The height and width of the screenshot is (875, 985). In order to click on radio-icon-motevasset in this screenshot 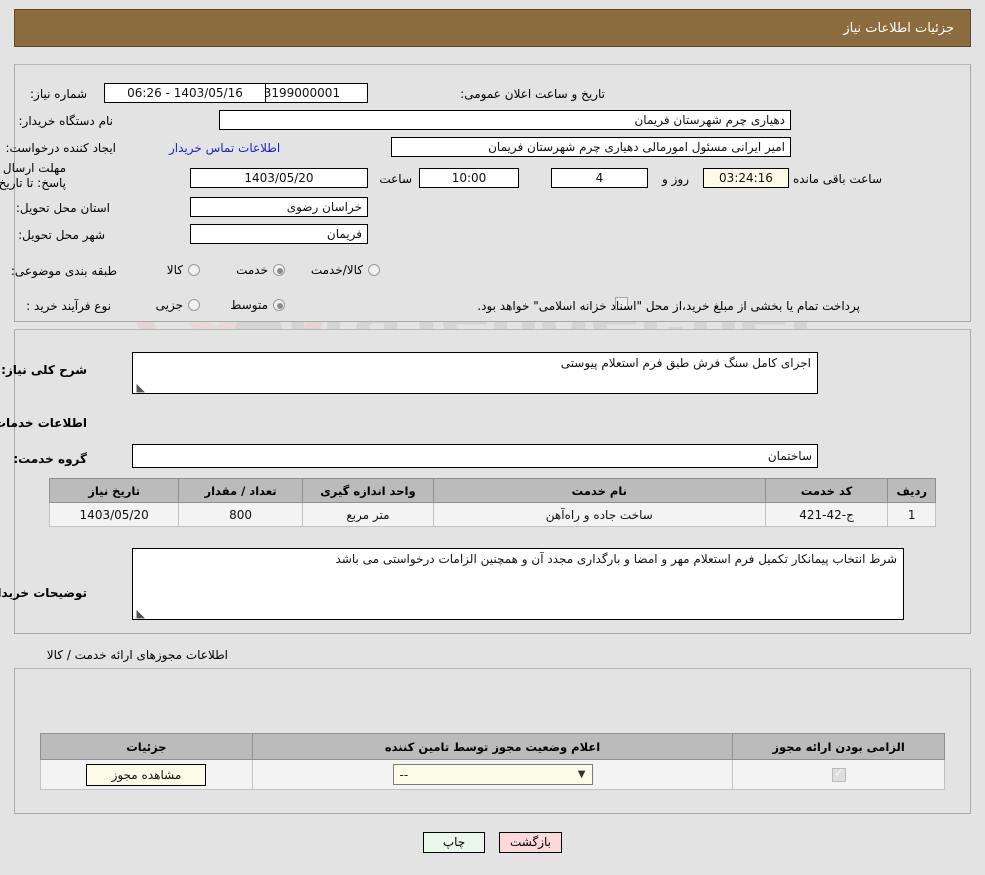, I will do `click(279, 305)`.